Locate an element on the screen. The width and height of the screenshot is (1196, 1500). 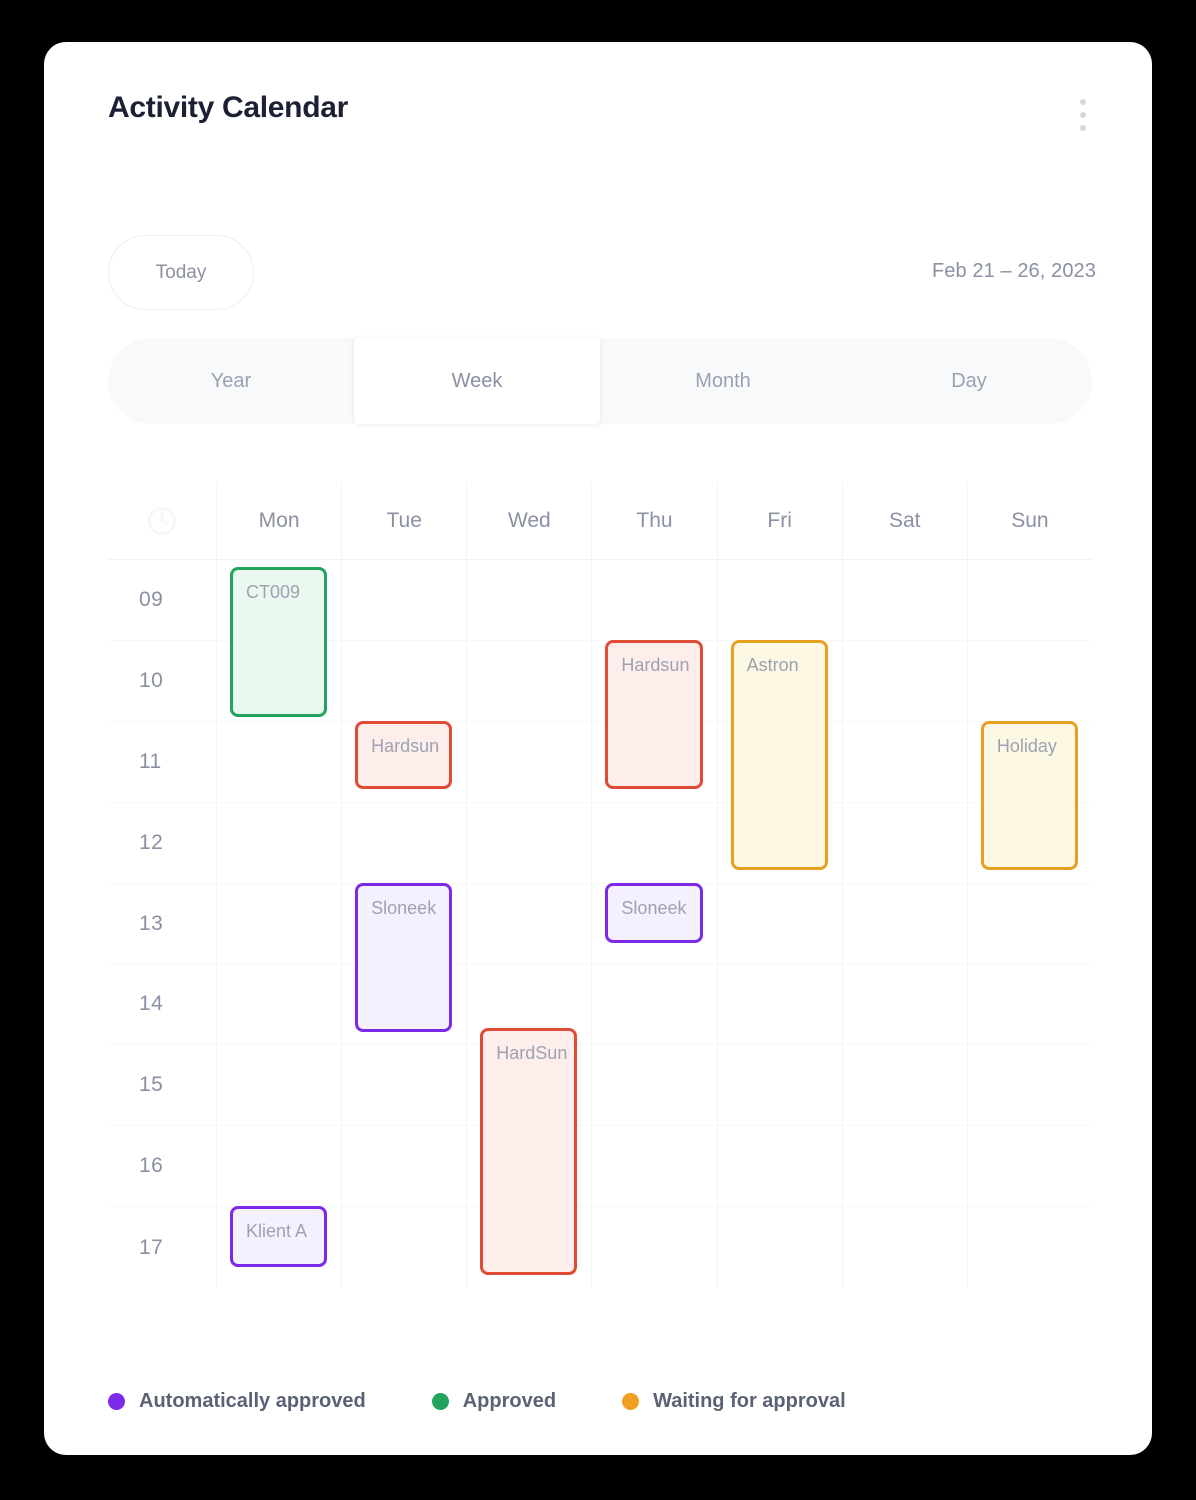
tab-week: Week is located at coordinates (477, 381).